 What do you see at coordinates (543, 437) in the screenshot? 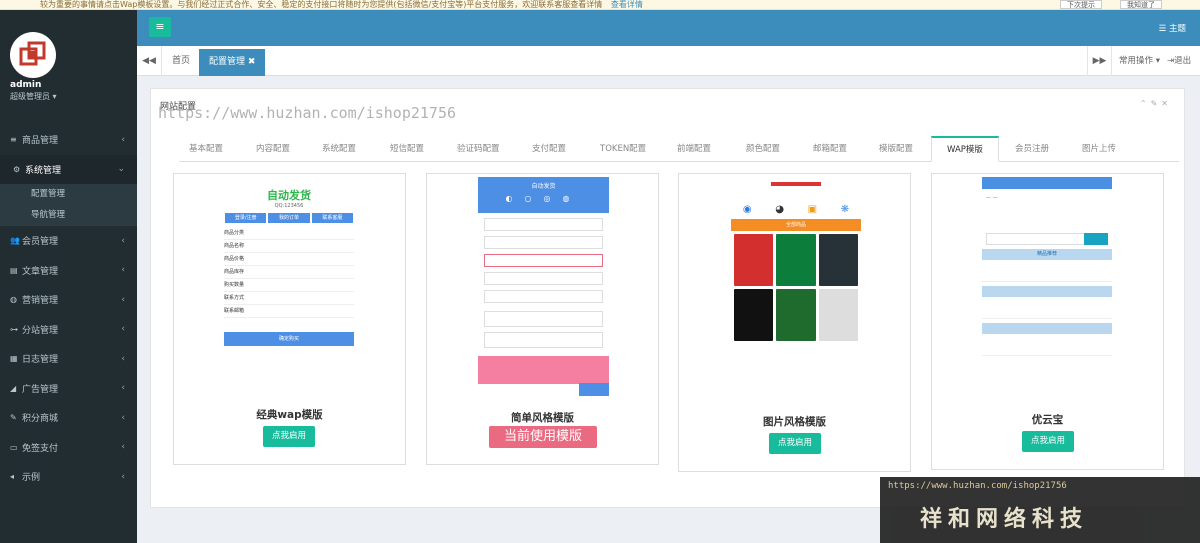
I see `current-template-badge: 当前使用模版` at bounding box center [543, 437].